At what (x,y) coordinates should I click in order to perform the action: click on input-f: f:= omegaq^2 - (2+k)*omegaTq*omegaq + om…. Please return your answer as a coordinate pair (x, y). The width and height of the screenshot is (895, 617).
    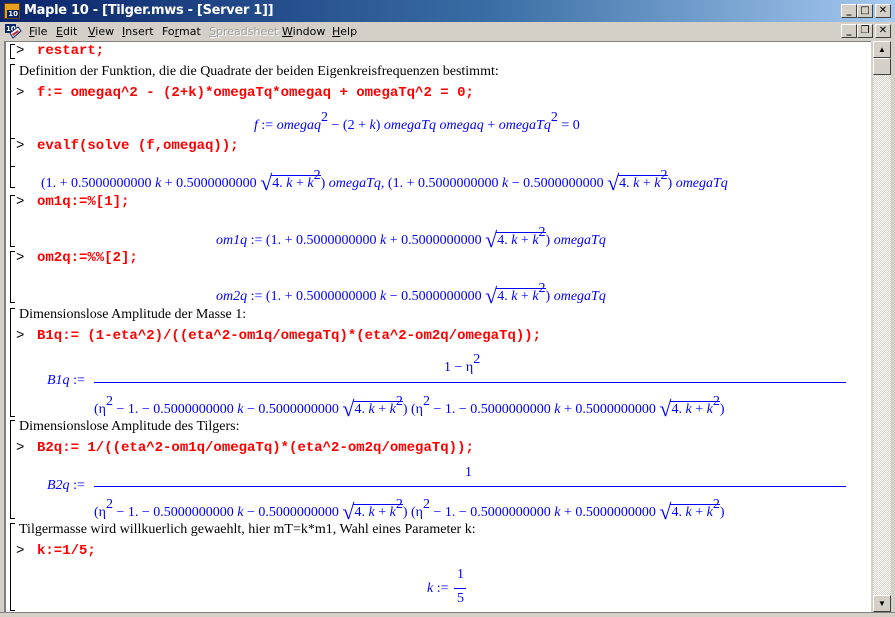
    Looking at the image, I should click on (255, 93).